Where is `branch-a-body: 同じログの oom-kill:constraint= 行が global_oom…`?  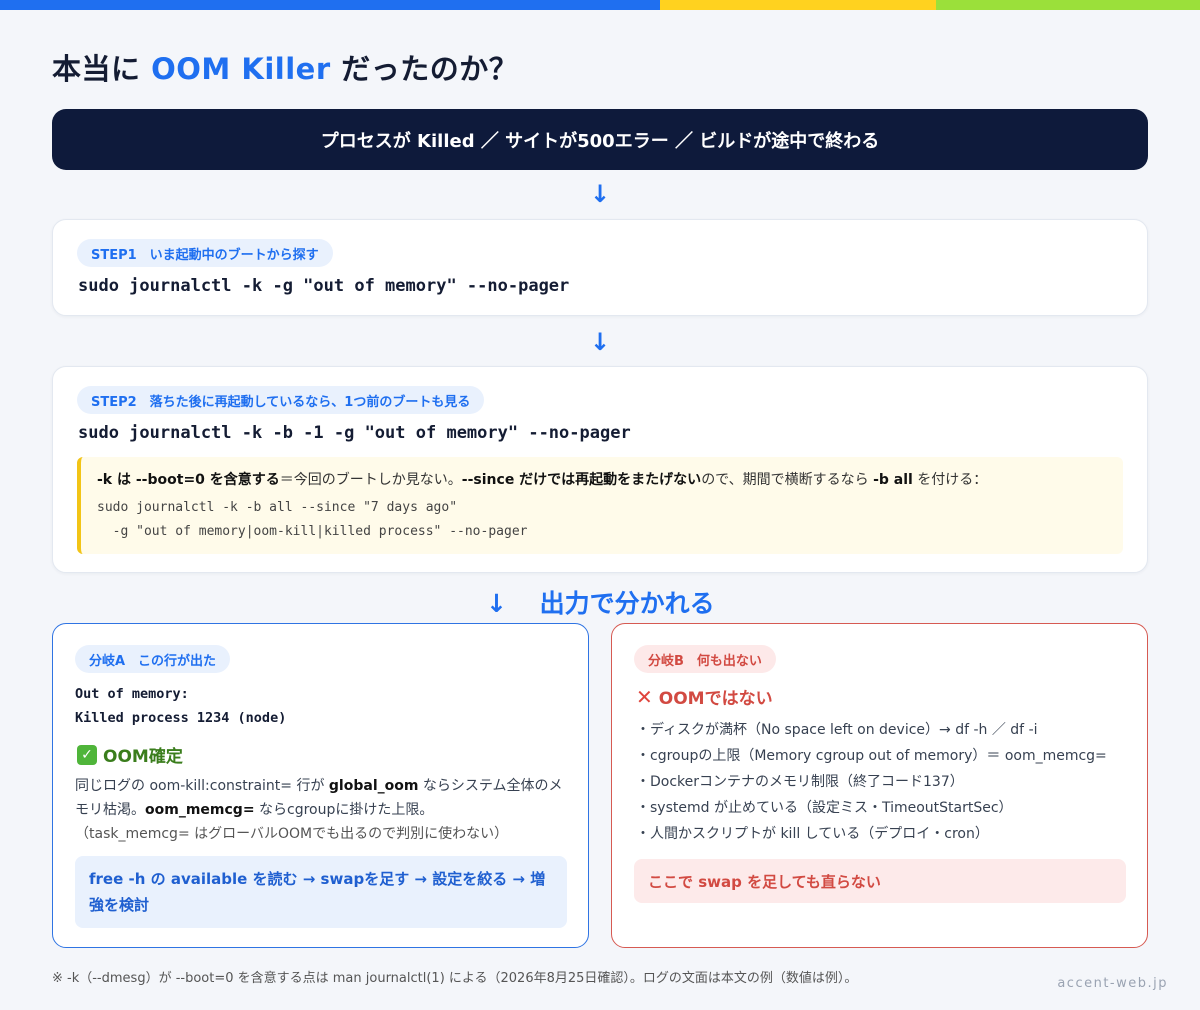
branch-a-body: 同じログの oom-kill:constraint= 行が global_oom… is located at coordinates (319, 810).